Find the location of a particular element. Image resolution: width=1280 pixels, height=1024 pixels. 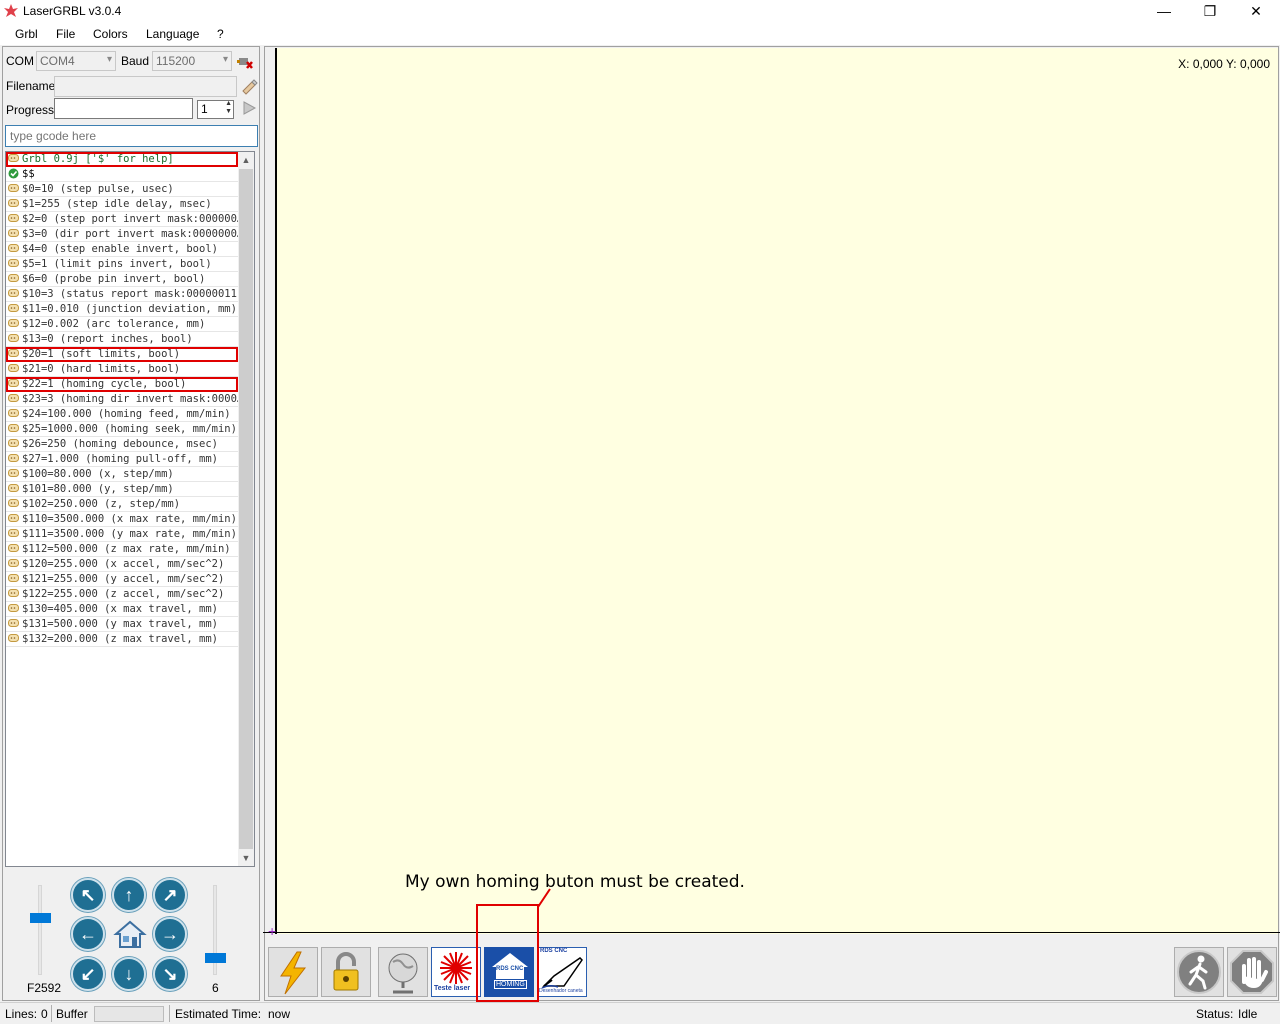

scroll-thumb is located at coordinates (246, 509).